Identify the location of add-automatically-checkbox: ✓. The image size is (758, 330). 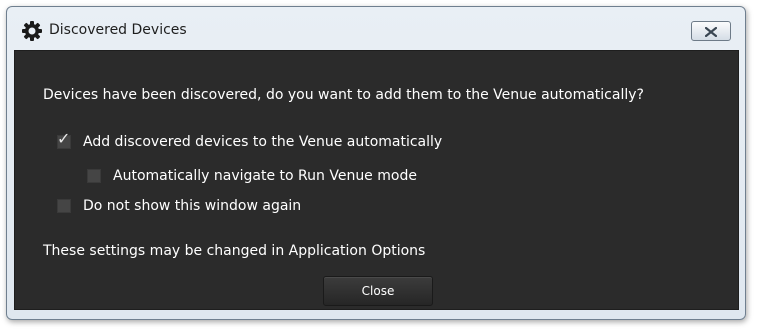
(64, 140).